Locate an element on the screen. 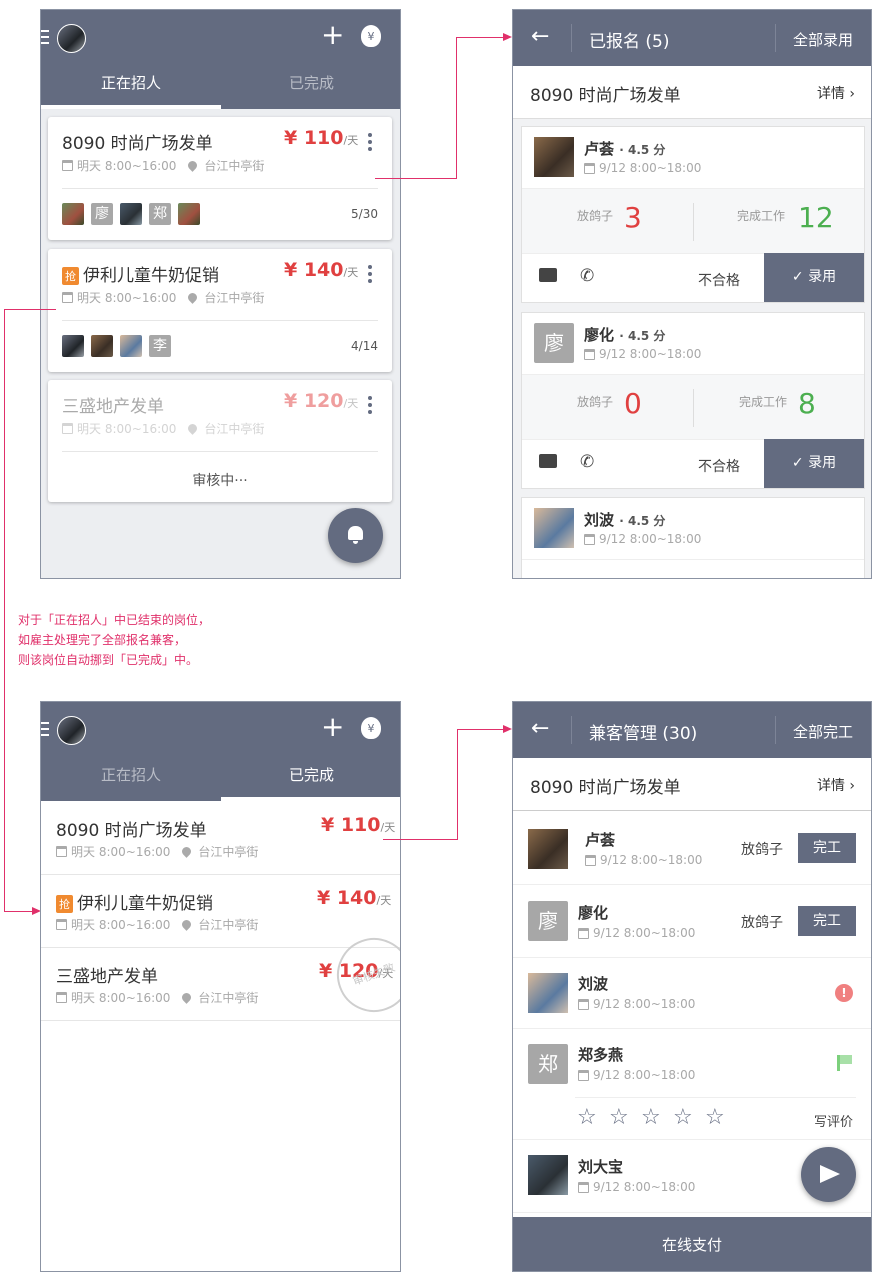 The image size is (879, 1276). alert-icon: ! is located at coordinates (844, 993).